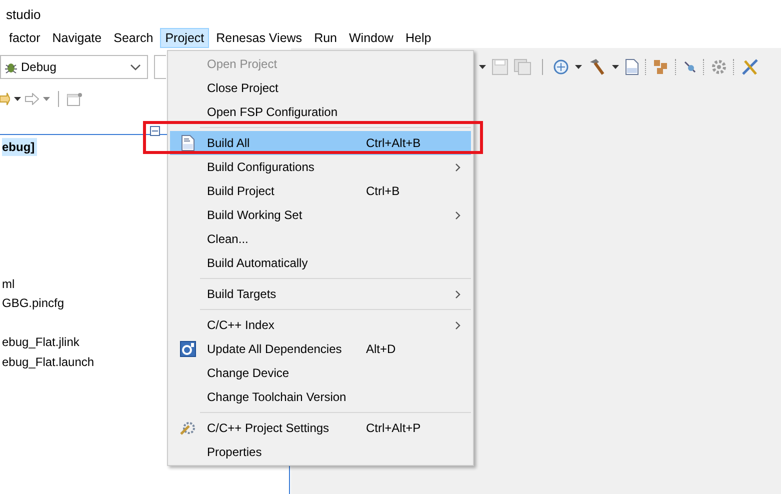 The height and width of the screenshot is (494, 781). I want to click on menu-item: Build Working Set, so click(320, 215).